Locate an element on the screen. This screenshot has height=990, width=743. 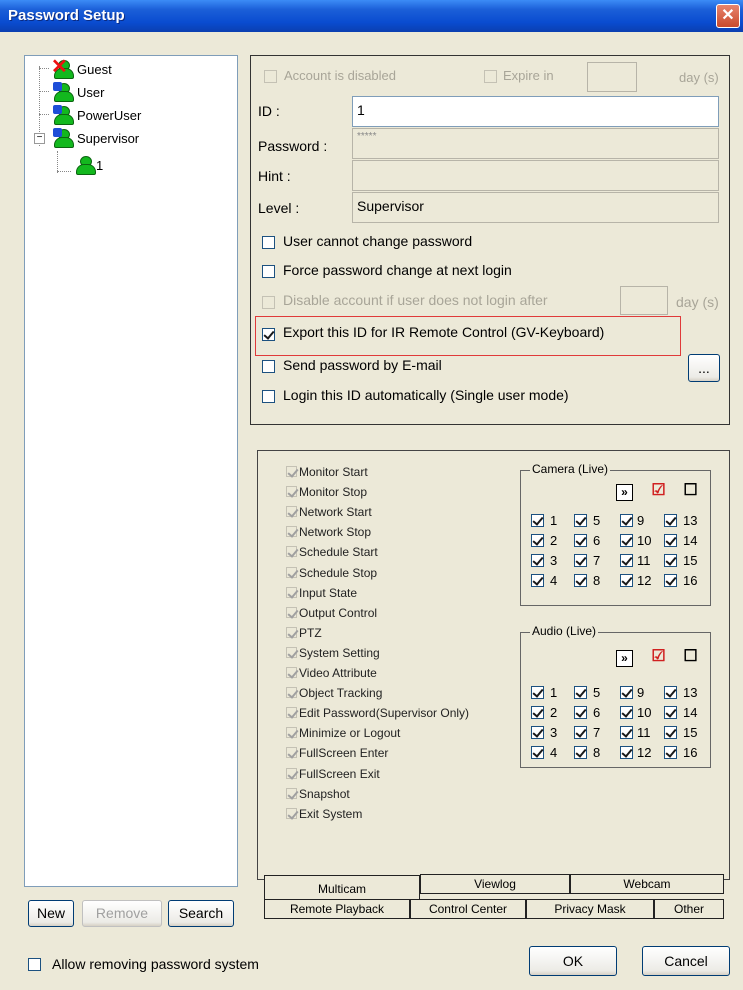
ok-button: OK is located at coordinates (573, 961).